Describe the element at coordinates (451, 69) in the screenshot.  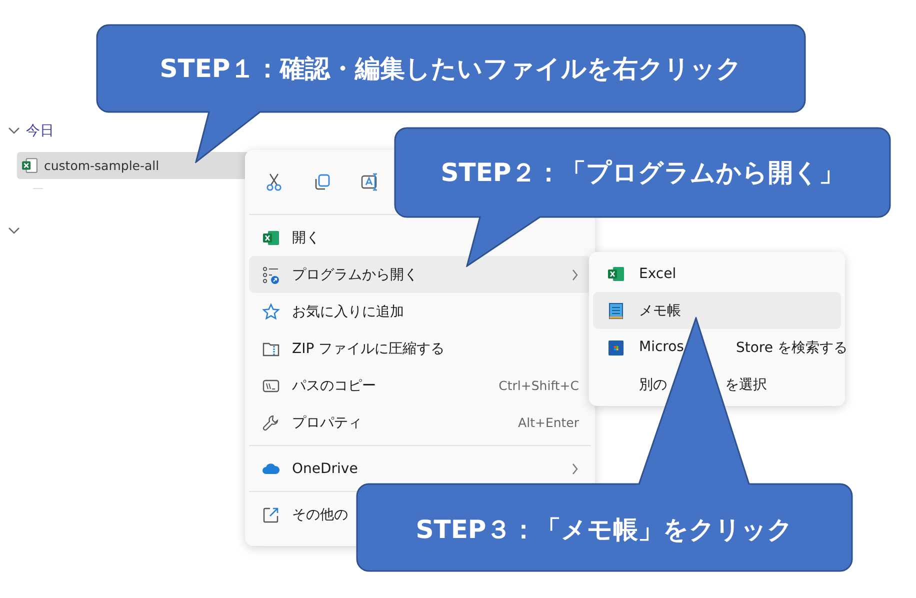
I see `callout-text: STEP１：確認・編集したいファイルを右クリック` at that location.